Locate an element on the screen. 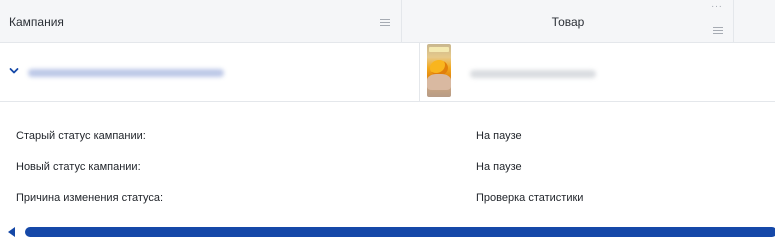 The image size is (775, 240). column-header-product: ··· Товар is located at coordinates (568, 21).